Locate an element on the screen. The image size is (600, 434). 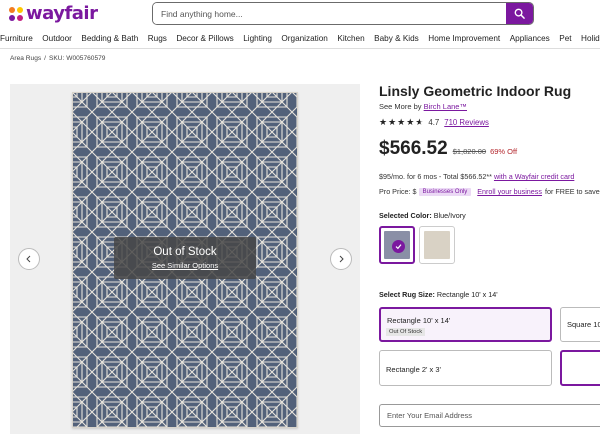
size-option-square-10: Square 10' is located at coordinates (580, 324).